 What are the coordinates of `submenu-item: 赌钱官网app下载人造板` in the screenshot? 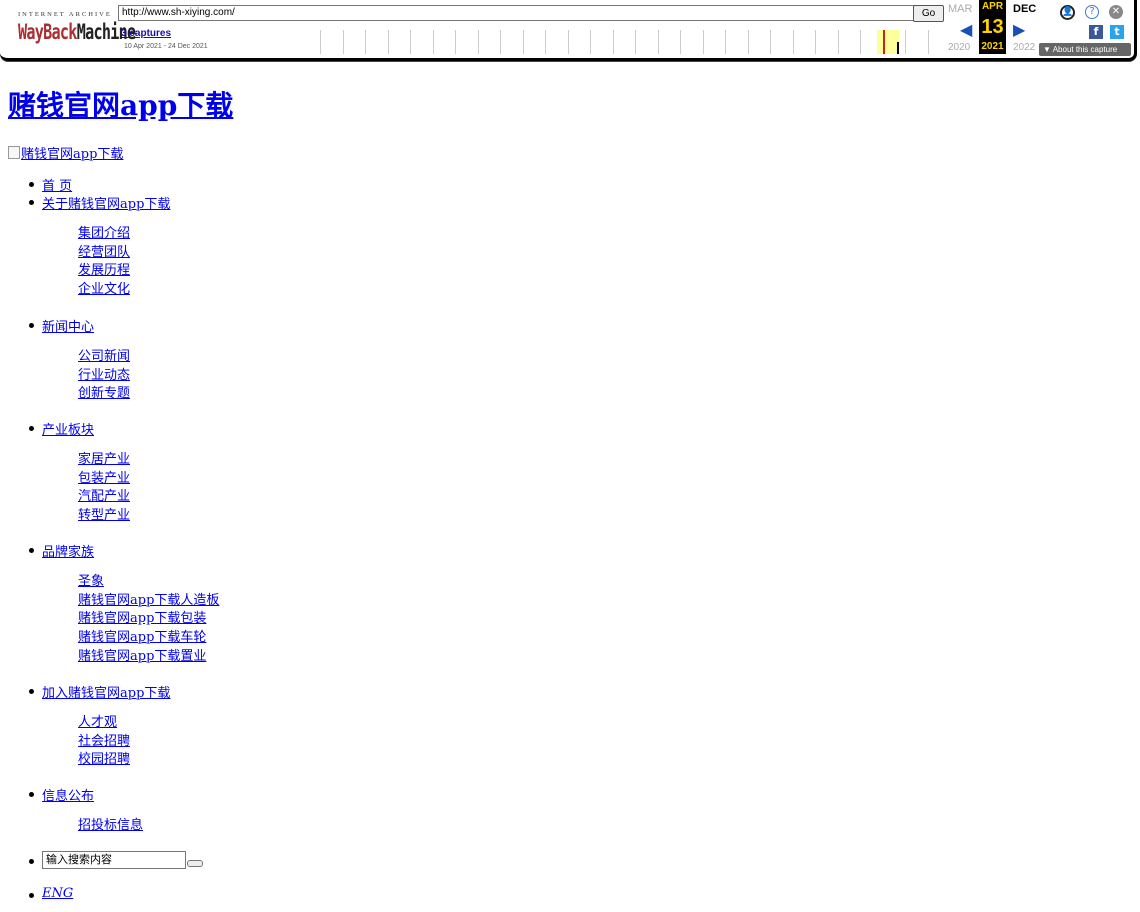 It's located at (148, 601).